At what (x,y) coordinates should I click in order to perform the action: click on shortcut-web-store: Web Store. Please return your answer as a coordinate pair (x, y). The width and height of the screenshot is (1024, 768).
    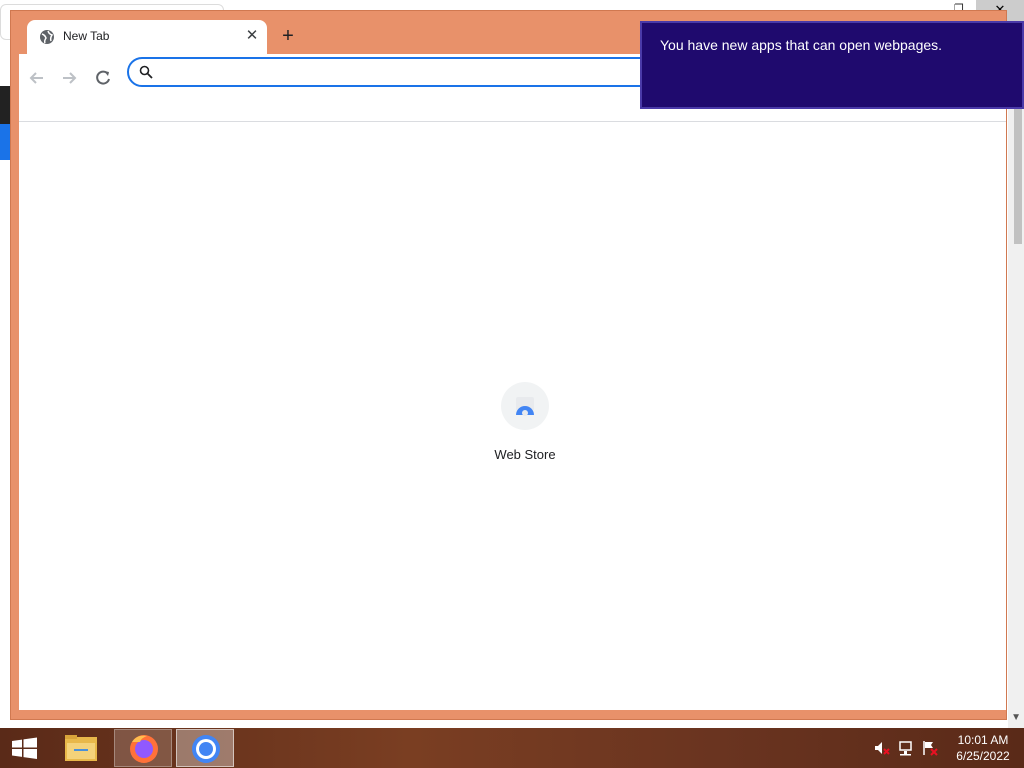
    Looking at the image, I should click on (525, 422).